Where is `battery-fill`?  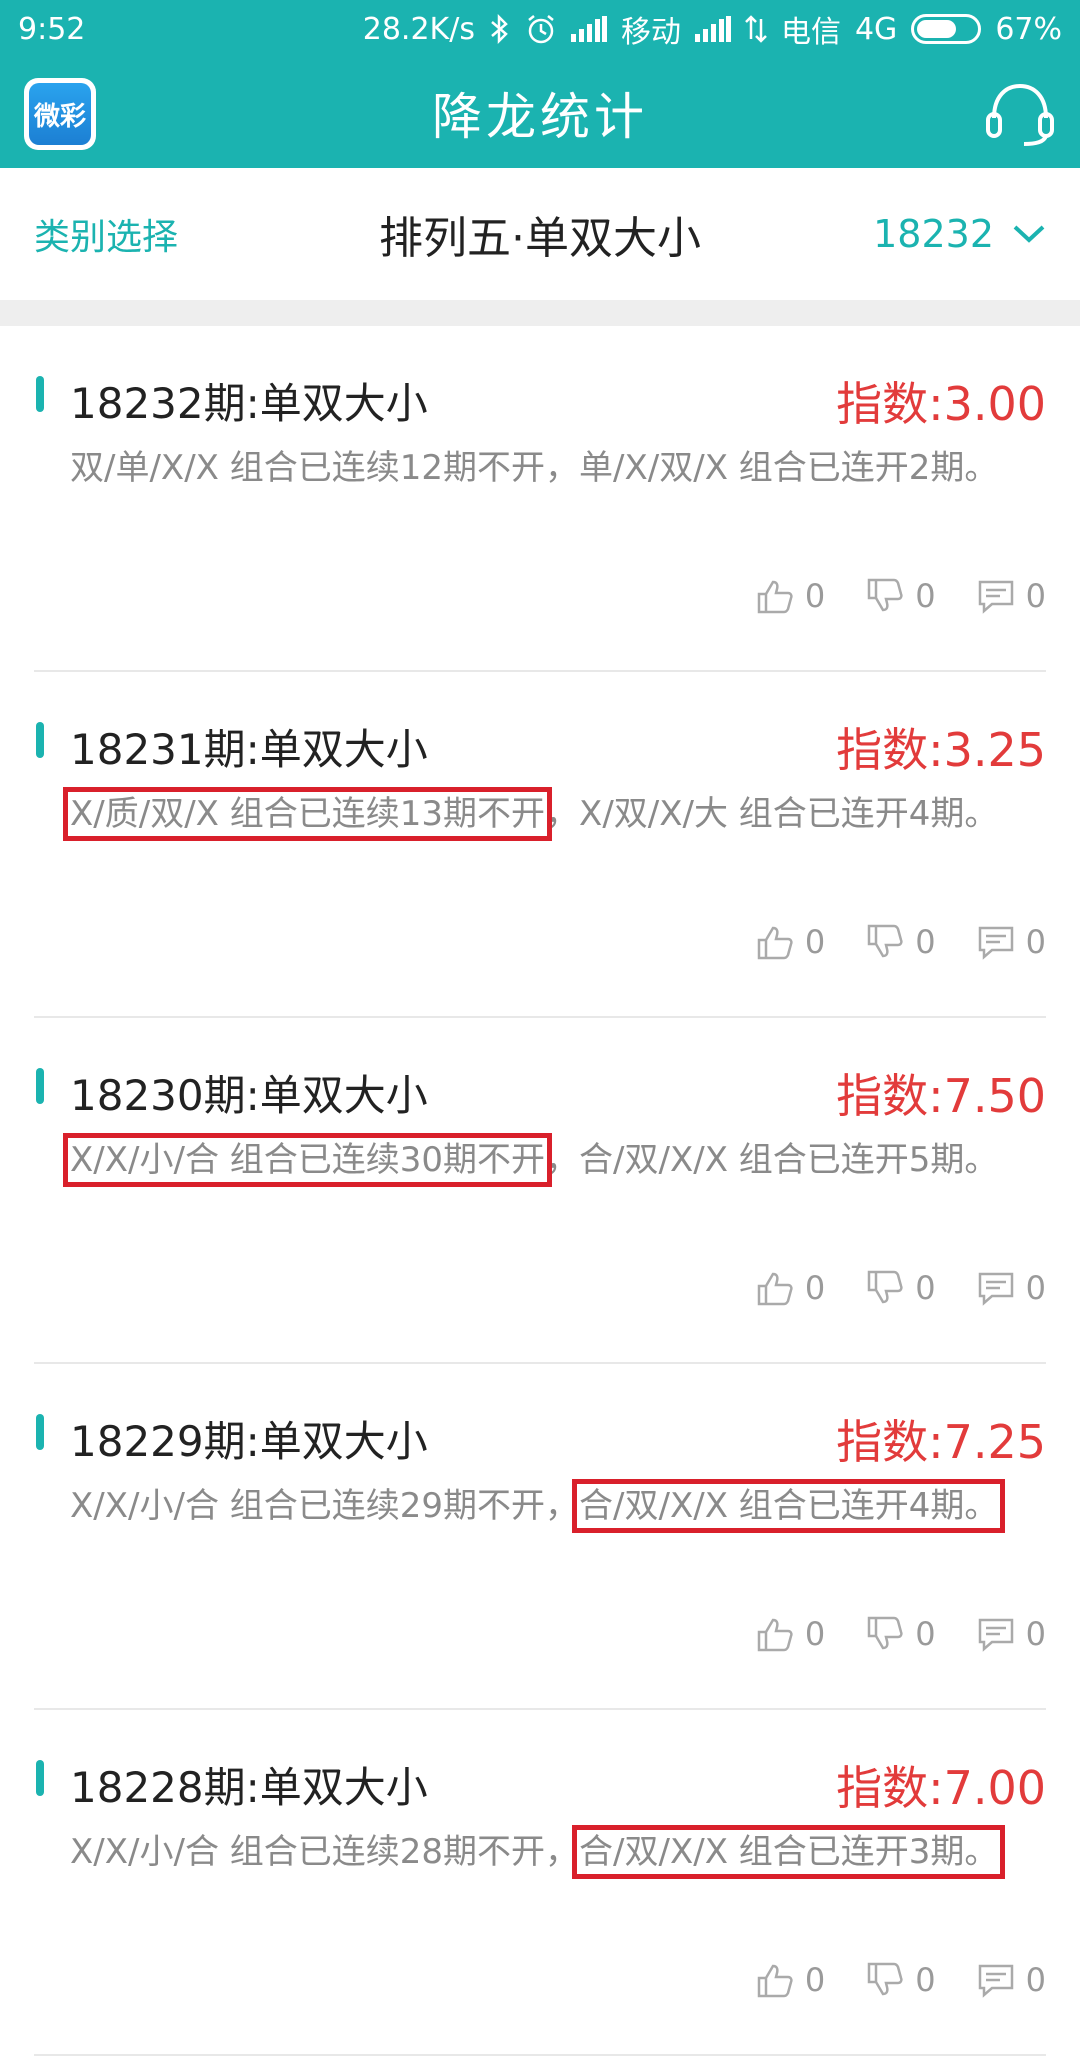 battery-fill is located at coordinates (937, 29).